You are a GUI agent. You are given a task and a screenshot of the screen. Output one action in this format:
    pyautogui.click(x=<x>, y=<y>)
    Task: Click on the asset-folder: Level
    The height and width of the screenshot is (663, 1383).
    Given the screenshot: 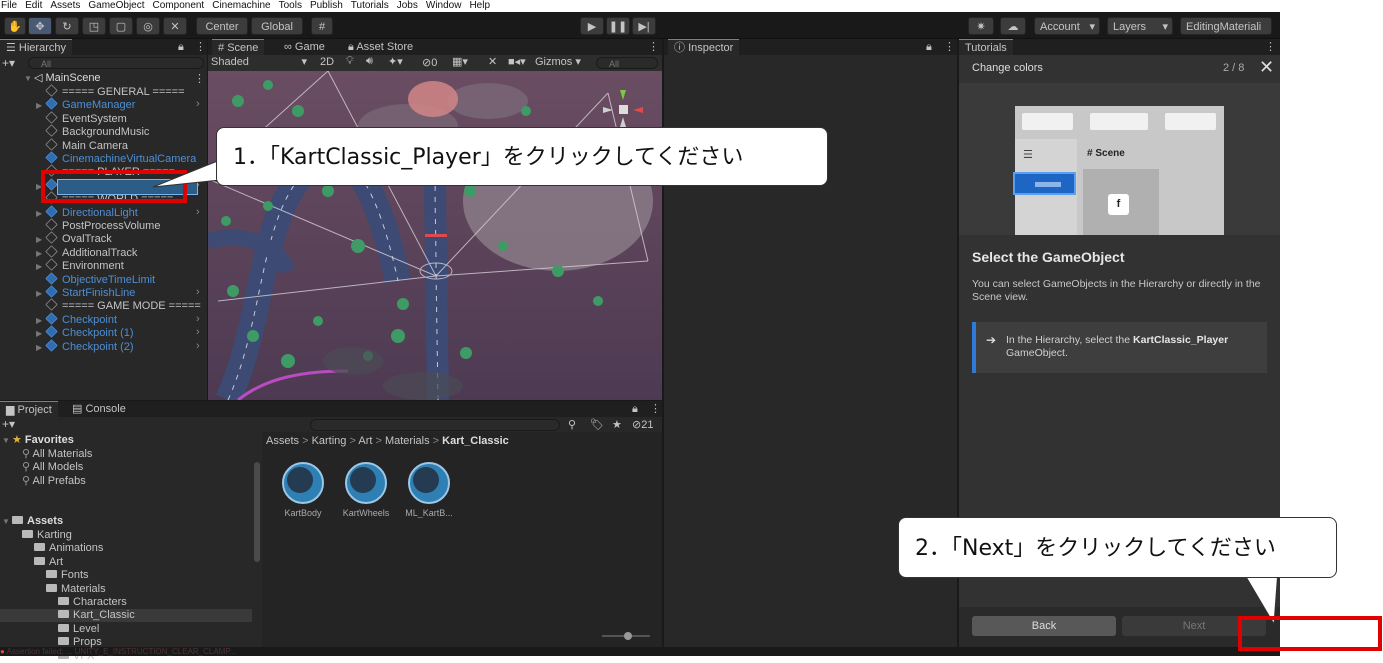 What is the action you would take?
    pyautogui.click(x=78, y=629)
    